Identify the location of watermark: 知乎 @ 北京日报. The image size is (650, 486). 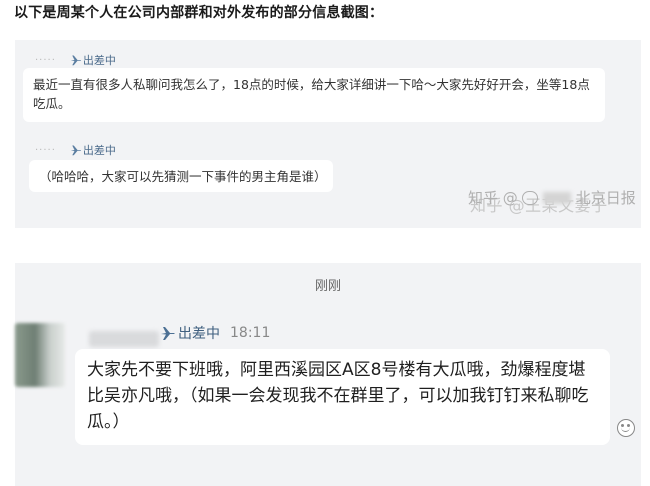
(552, 197).